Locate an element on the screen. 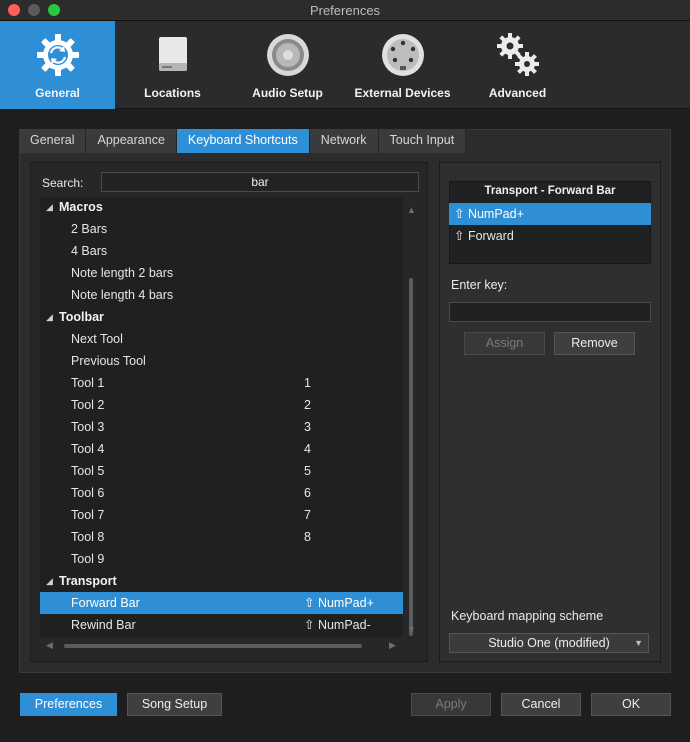  shortcut-key: 6 is located at coordinates (307, 493).